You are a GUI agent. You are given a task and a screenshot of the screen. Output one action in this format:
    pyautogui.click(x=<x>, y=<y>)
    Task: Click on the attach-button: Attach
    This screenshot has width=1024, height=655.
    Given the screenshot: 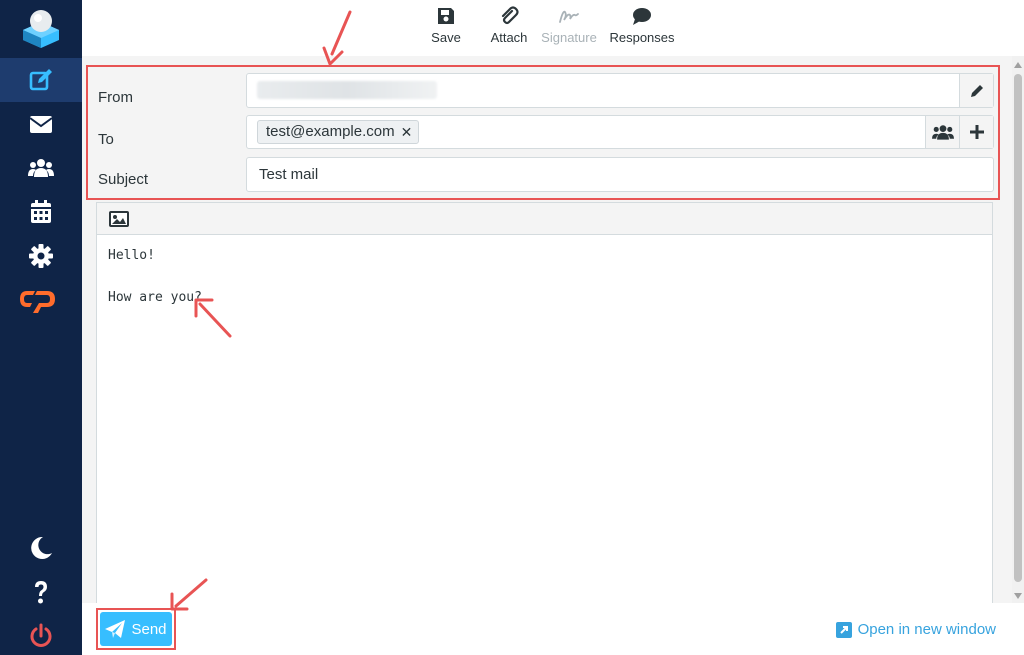 What is the action you would take?
    pyautogui.click(x=509, y=29)
    